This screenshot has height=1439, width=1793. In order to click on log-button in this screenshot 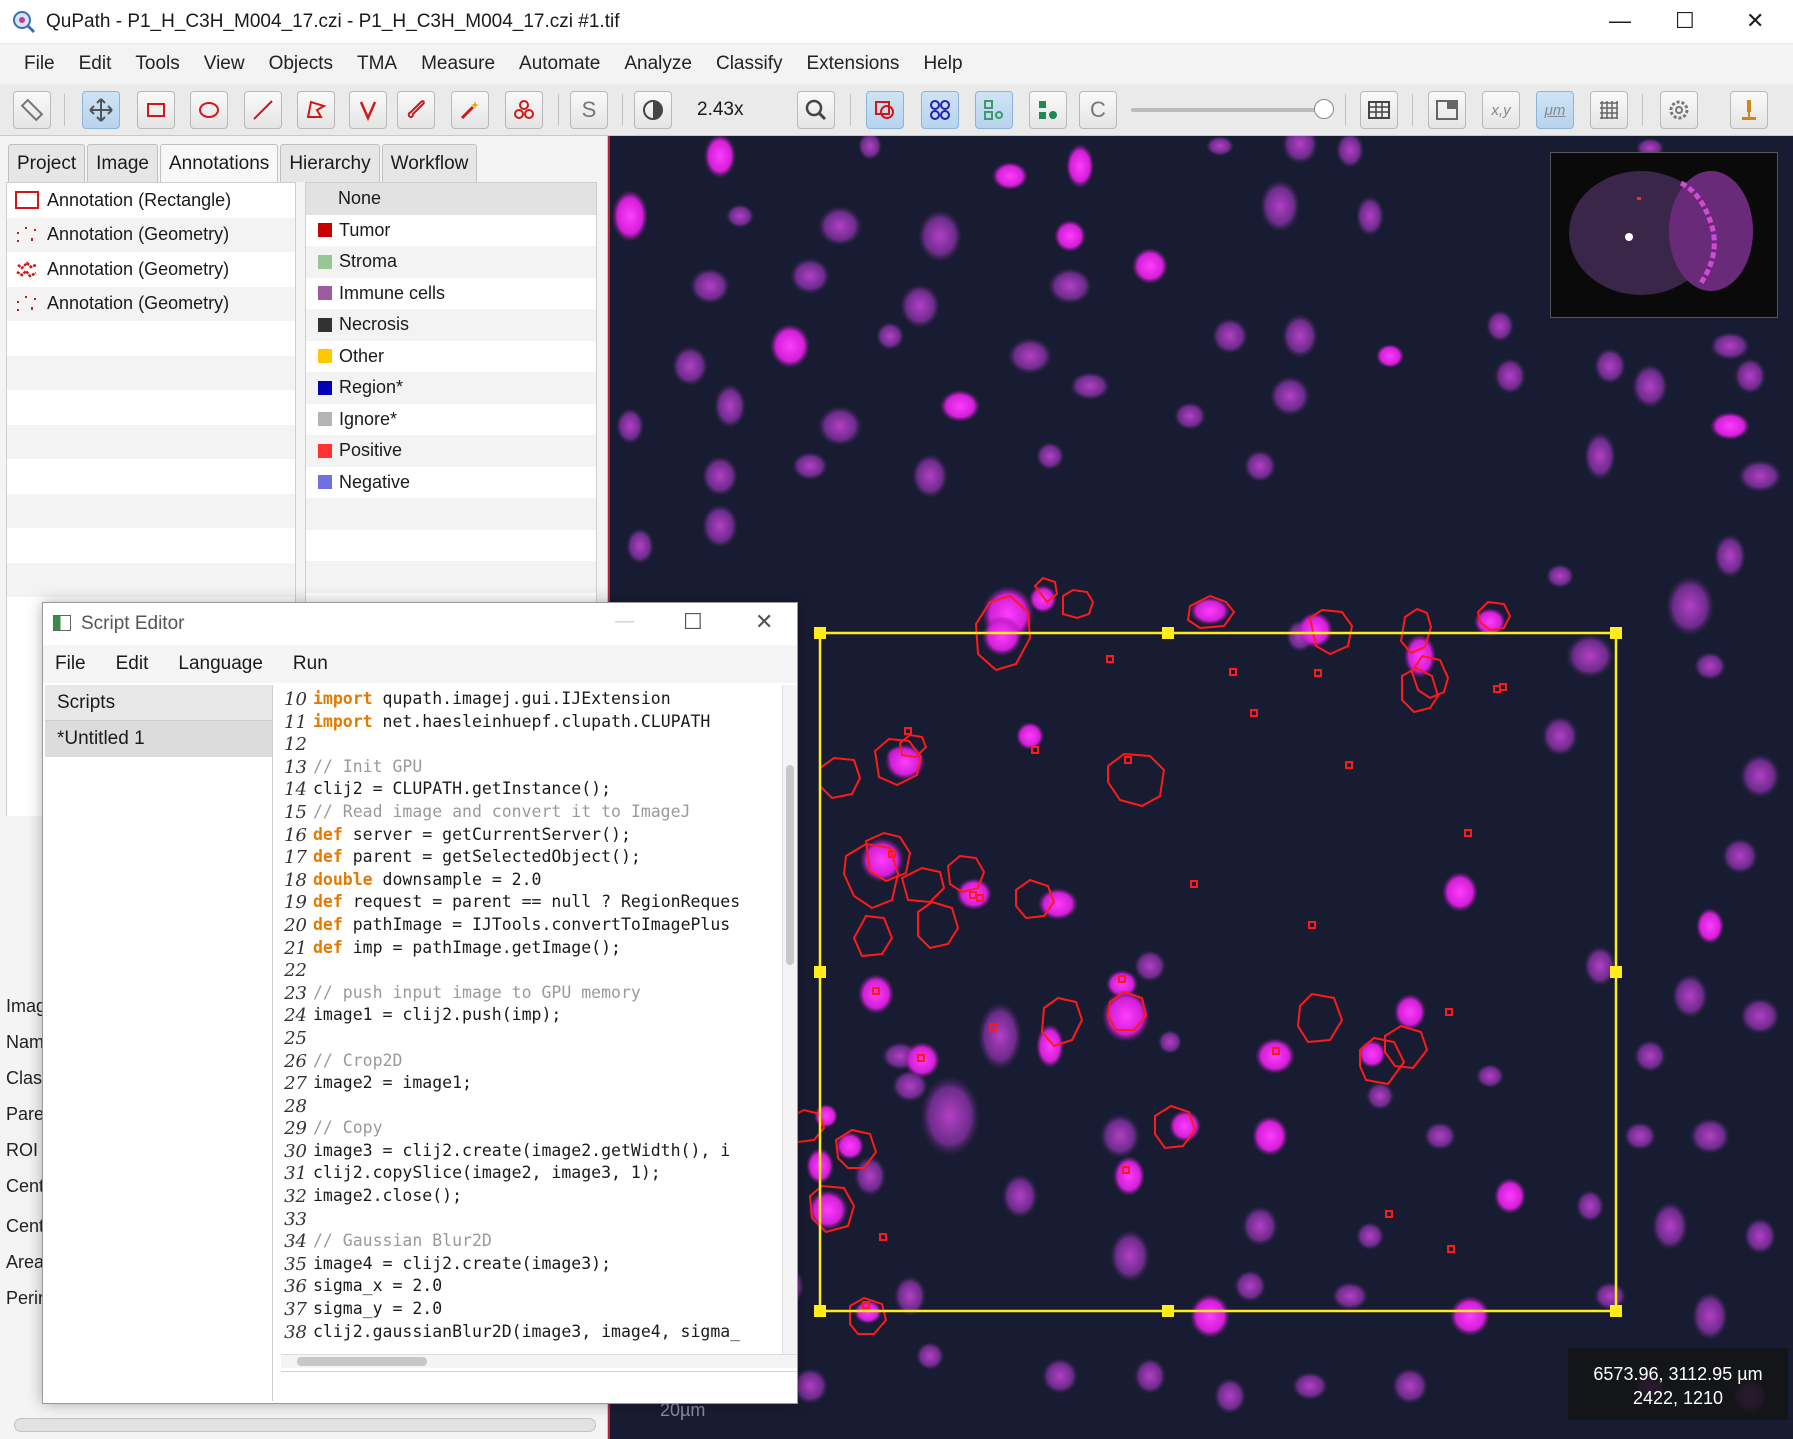, I will do `click(1749, 110)`.